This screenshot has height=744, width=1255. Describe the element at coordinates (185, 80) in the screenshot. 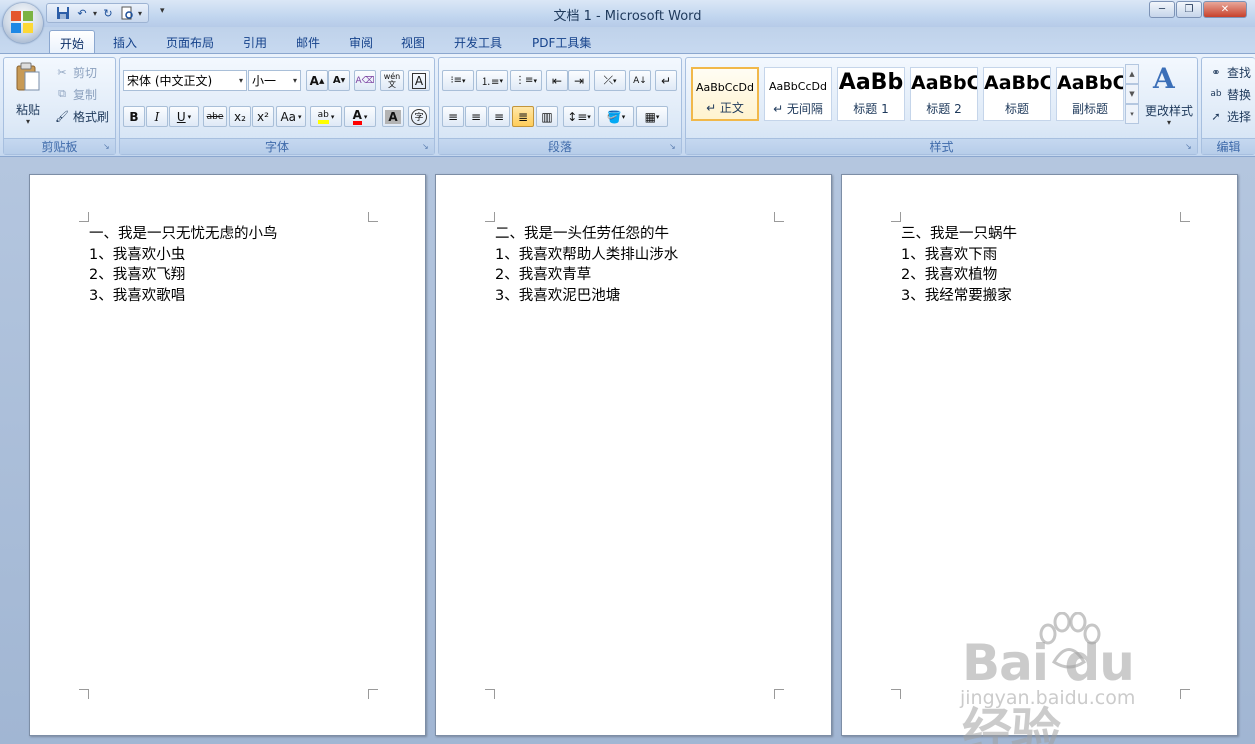

I see `font-name-combo: 宋体 (中文正文) ▾` at that location.